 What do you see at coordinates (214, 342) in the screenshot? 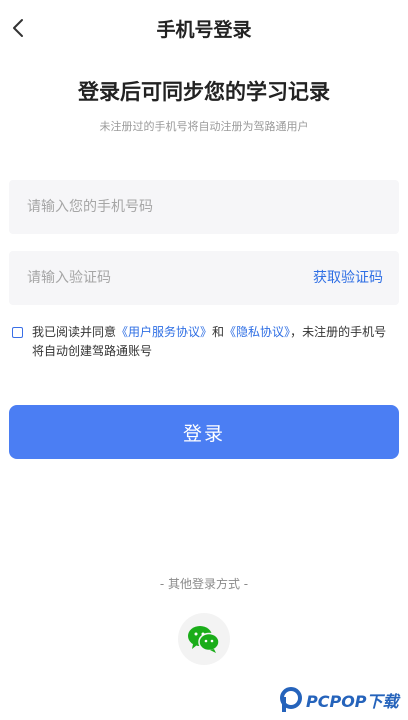
I see `agreement-text: 我已阅读并同意《用户服务协议》和《隐私协议》，未注册的手机号将自动创建驾路通账号` at bounding box center [214, 342].